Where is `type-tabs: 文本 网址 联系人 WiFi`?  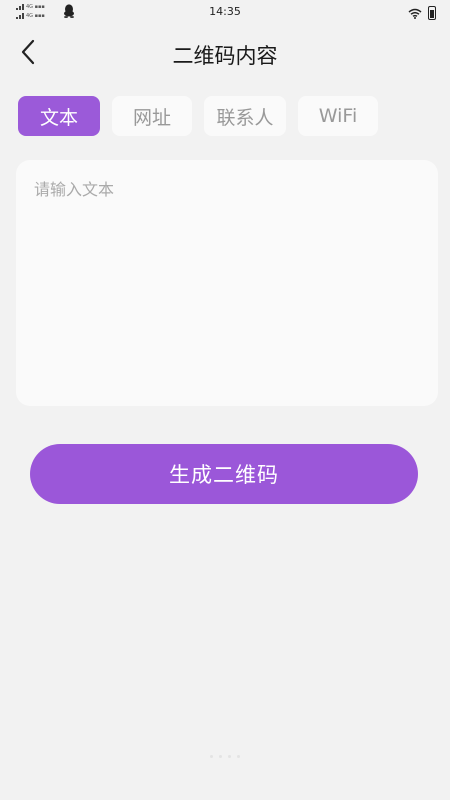 type-tabs: 文本 网址 联系人 WiFi is located at coordinates (198, 116).